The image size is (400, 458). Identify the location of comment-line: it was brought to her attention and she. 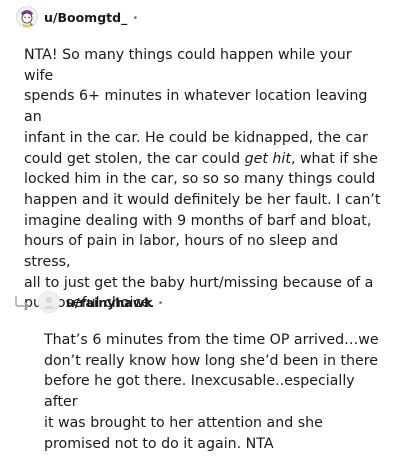
(183, 422).